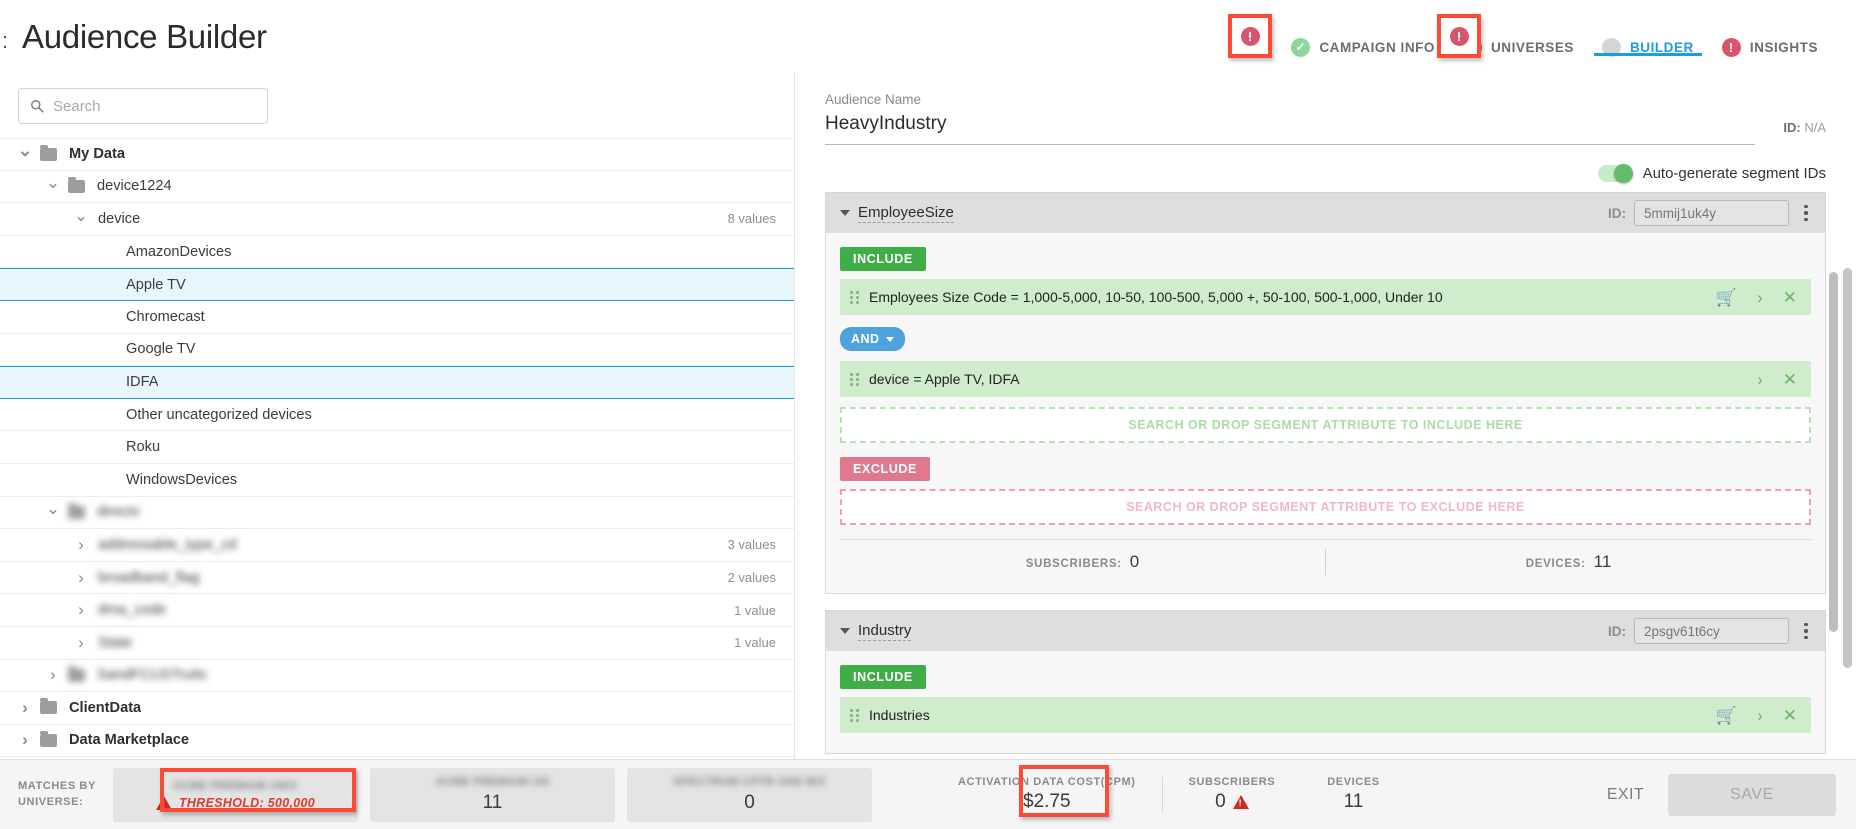 This screenshot has width=1856, height=829. What do you see at coordinates (1783, 47) in the screenshot?
I see `tab-insights-label: INSIGHTS` at bounding box center [1783, 47].